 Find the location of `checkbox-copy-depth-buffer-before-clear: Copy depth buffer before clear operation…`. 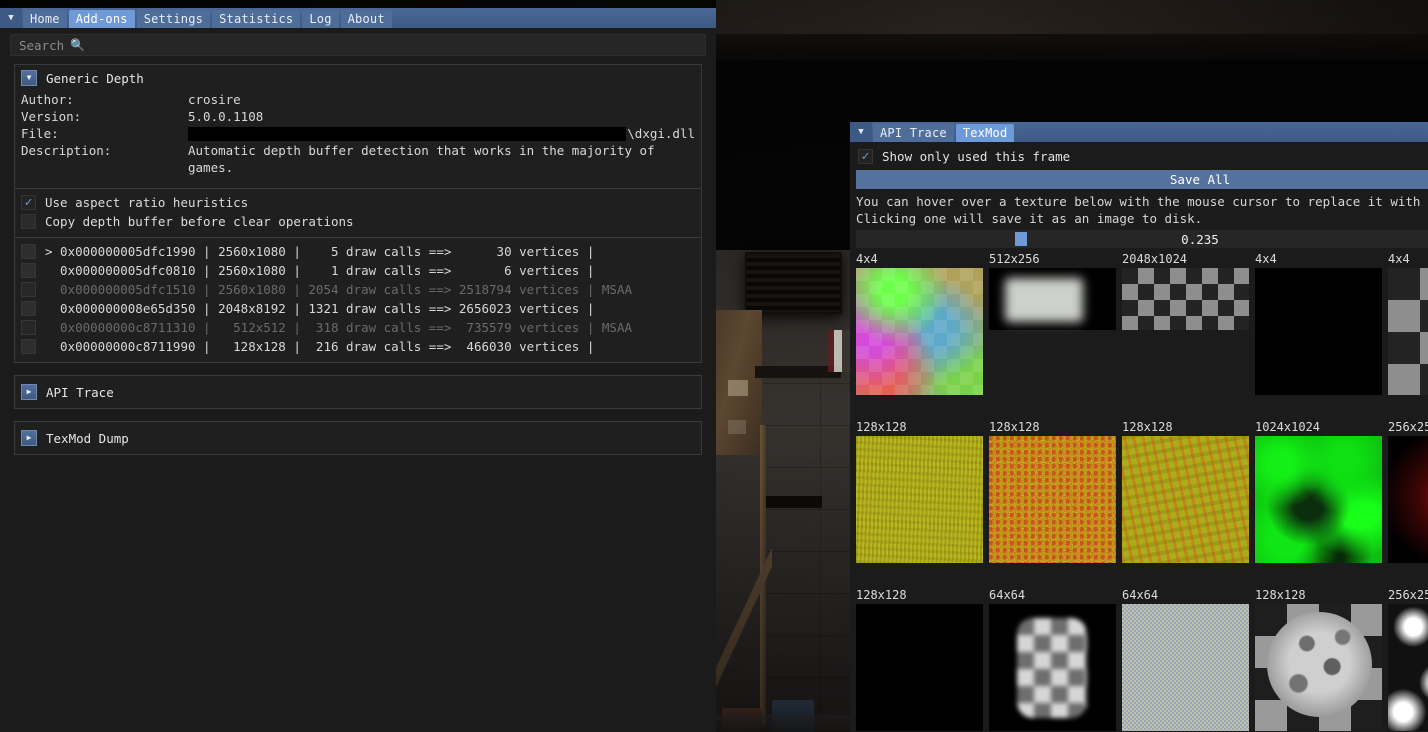

checkbox-copy-depth-buffer-before-clear: Copy depth buffer before clear operation… is located at coordinates (358, 221).